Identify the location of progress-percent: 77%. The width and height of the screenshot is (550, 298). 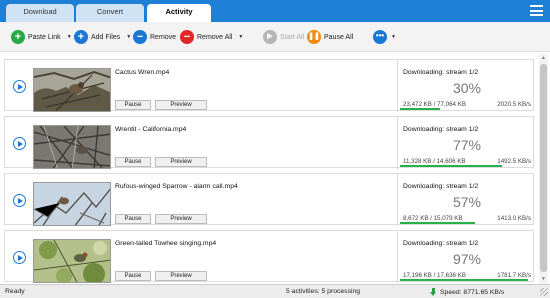
(467, 145).